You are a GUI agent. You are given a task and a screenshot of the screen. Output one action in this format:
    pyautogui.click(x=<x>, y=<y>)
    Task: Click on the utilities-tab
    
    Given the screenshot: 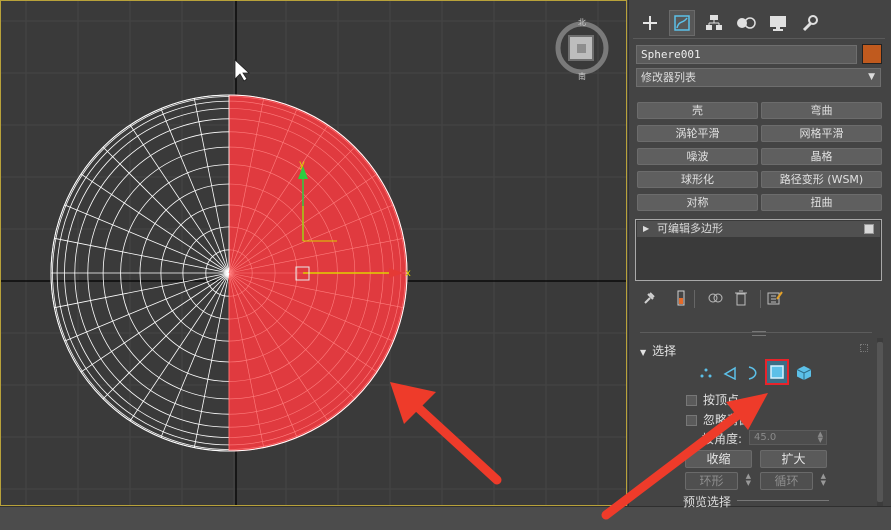 What is the action you would take?
    pyautogui.click(x=810, y=23)
    